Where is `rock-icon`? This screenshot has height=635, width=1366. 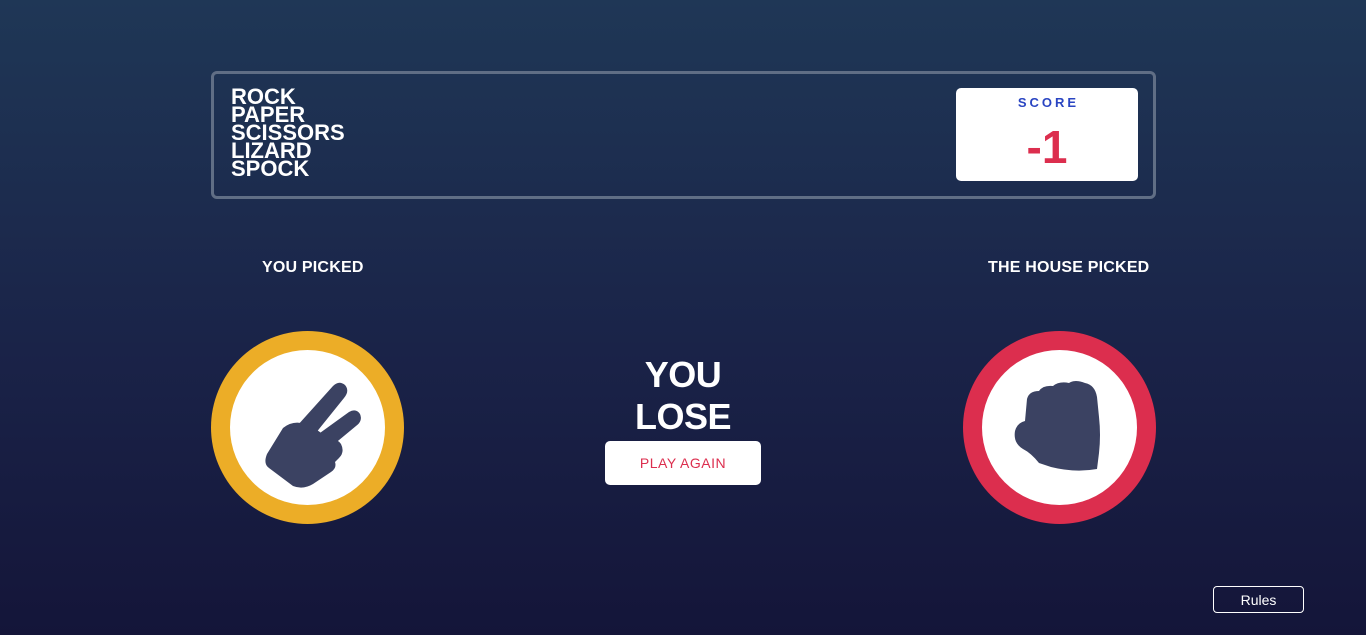
rock-icon is located at coordinates (1057, 425).